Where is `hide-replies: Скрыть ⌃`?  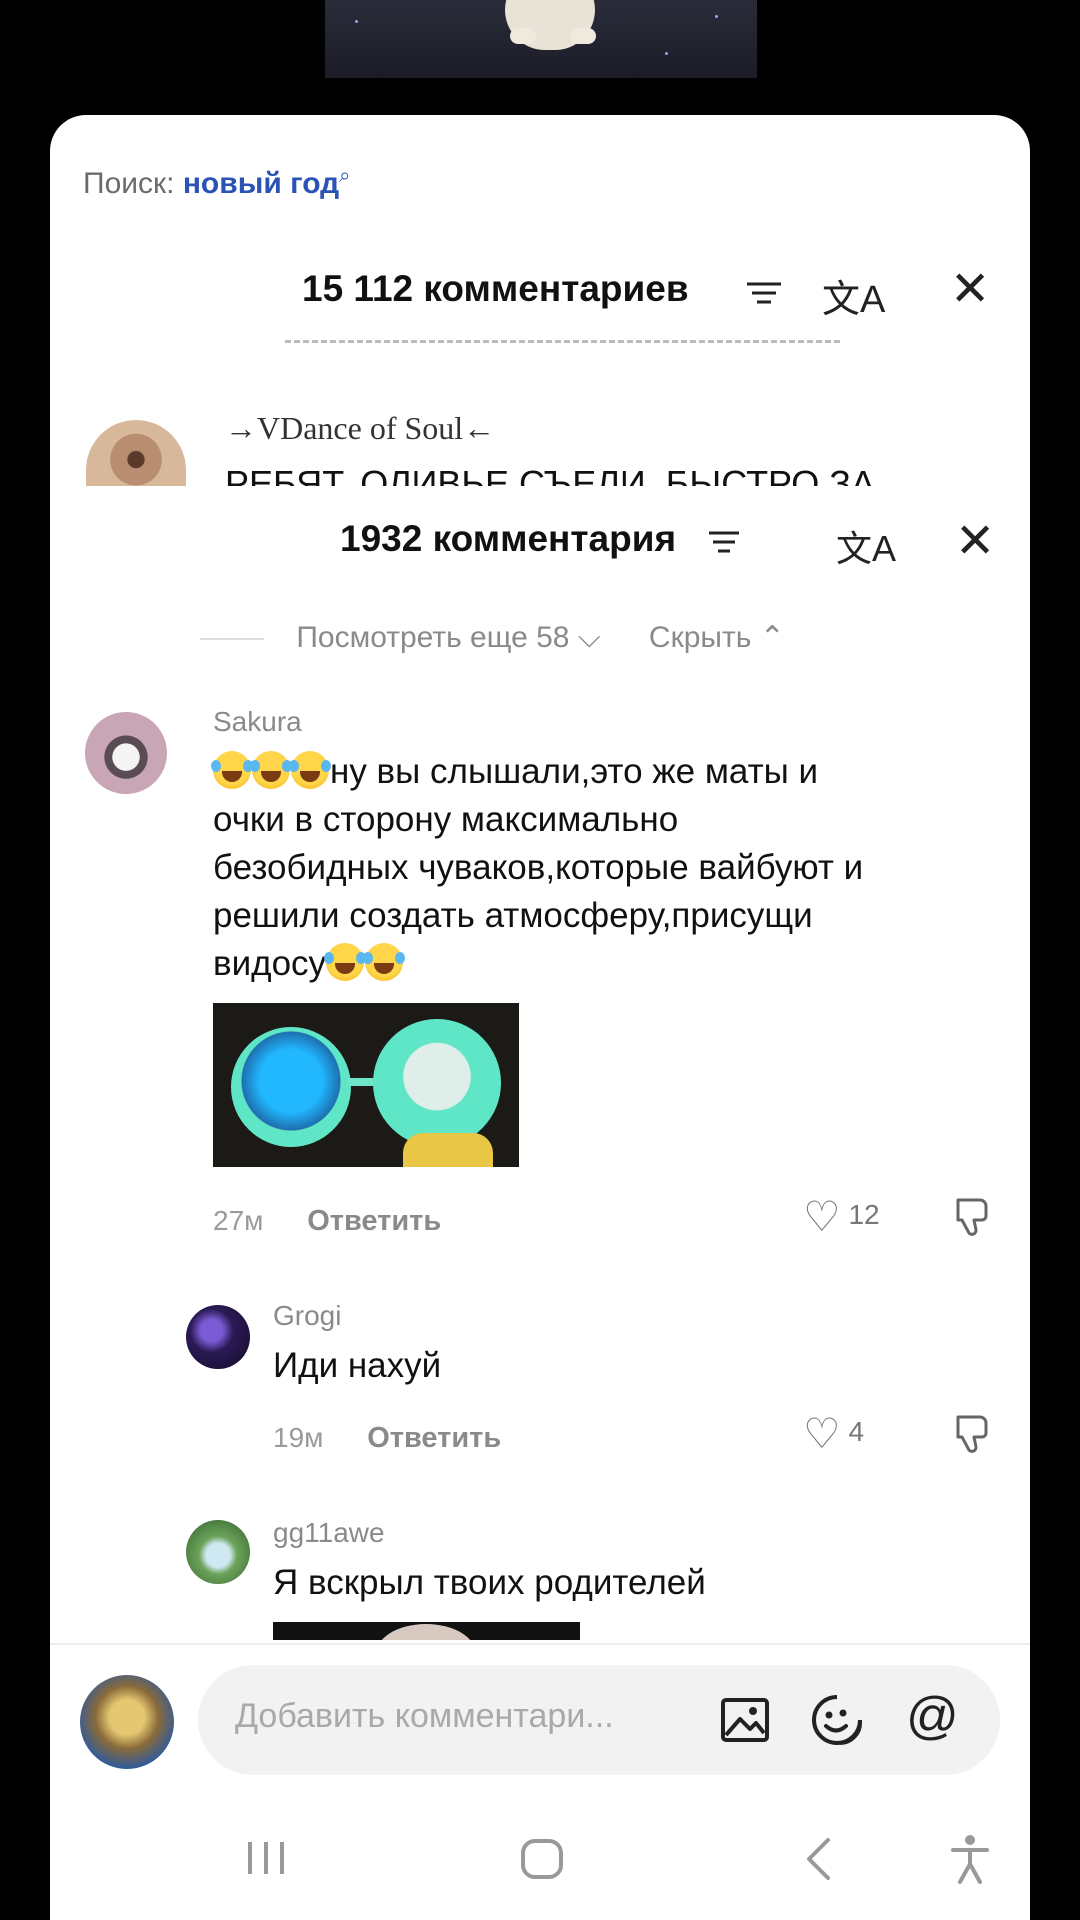 hide-replies: Скрыть ⌃ is located at coordinates (717, 637).